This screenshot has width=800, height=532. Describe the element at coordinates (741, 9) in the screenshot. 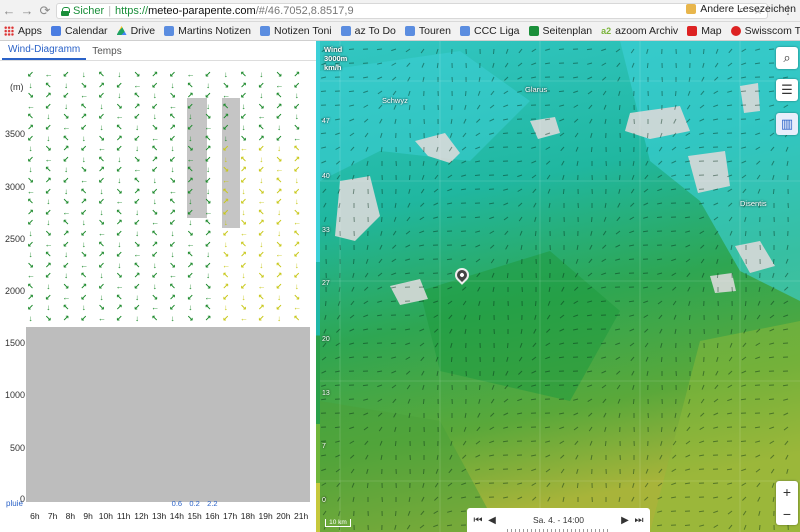

I see `other-bookmarks: Andere Lesezeichen` at that location.